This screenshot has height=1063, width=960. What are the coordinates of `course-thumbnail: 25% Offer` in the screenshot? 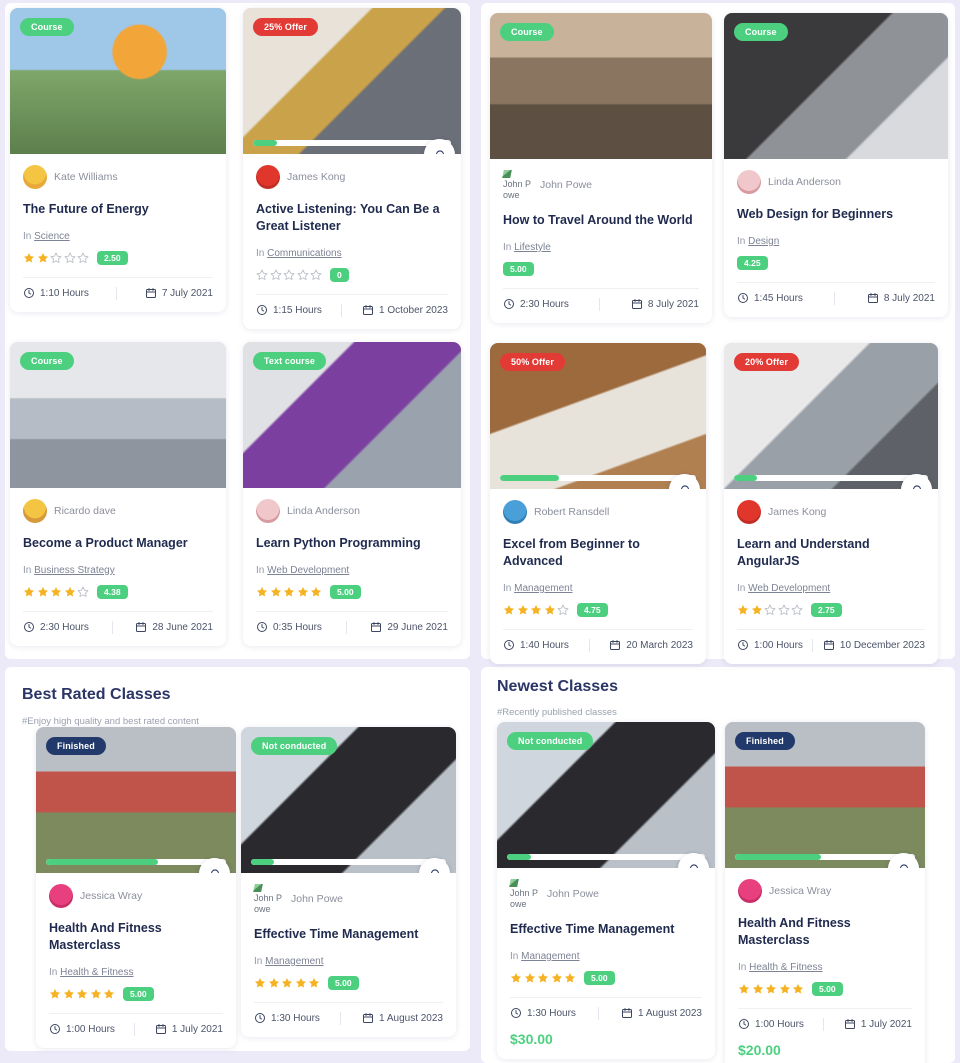 It's located at (352, 81).